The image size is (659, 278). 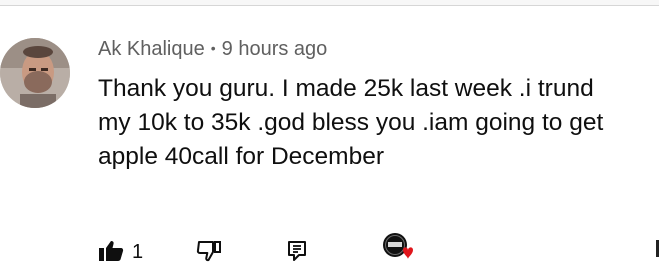 I want to click on dislike-button, so click(x=209, y=253).